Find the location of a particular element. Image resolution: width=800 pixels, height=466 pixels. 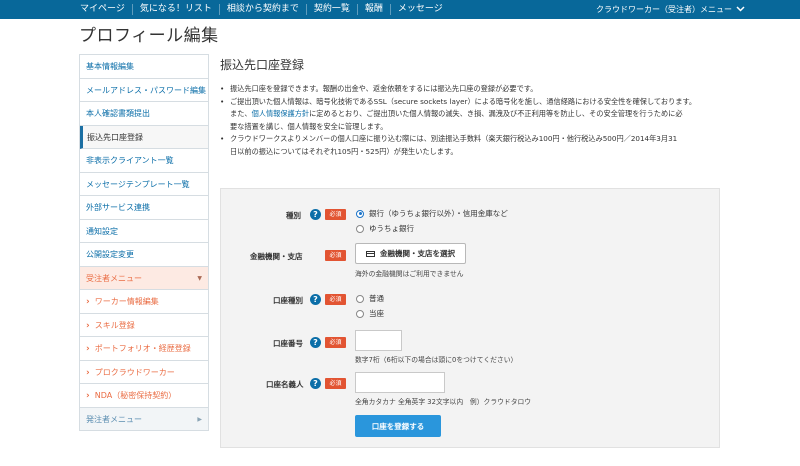

sidebar-item-email-password: メールアドレス・パスワード編集 is located at coordinates (144, 90).